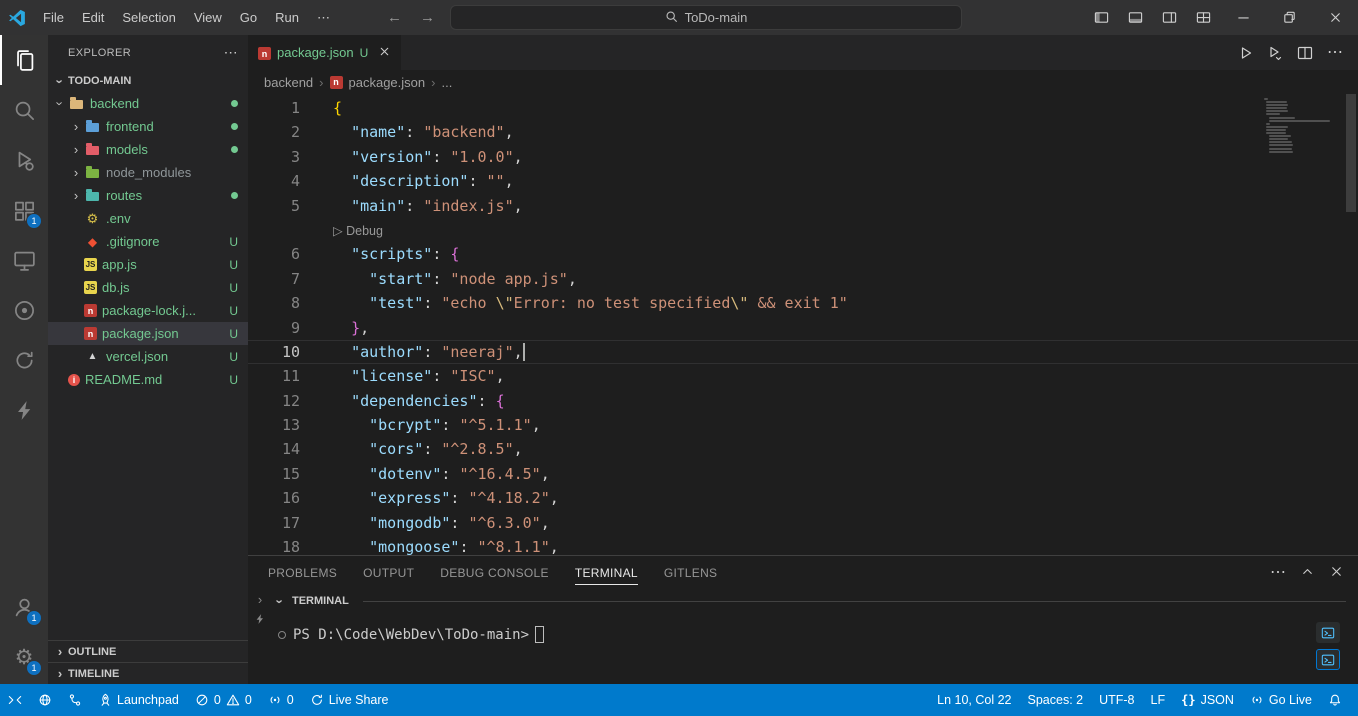  I want to click on line-number: 9, so click(274, 328).